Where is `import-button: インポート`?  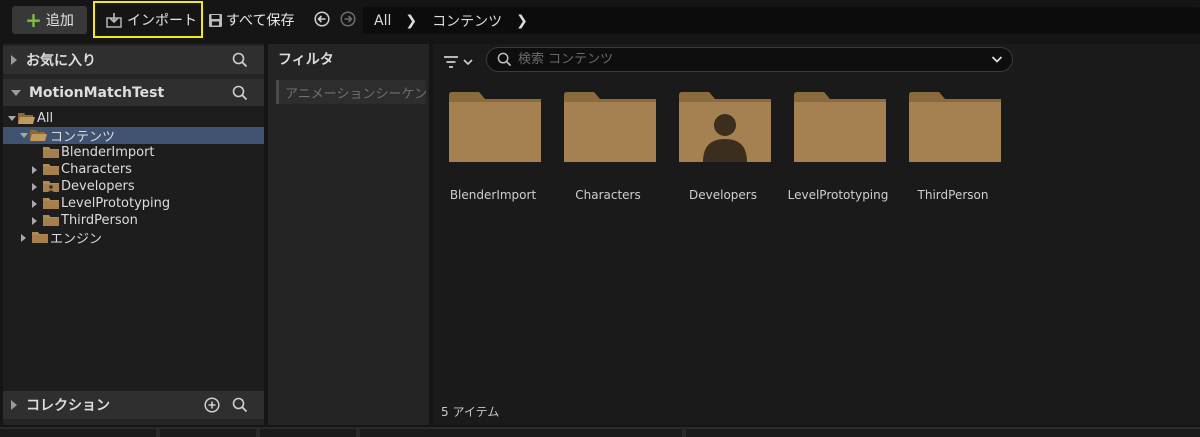
import-button: インポート is located at coordinates (148, 19).